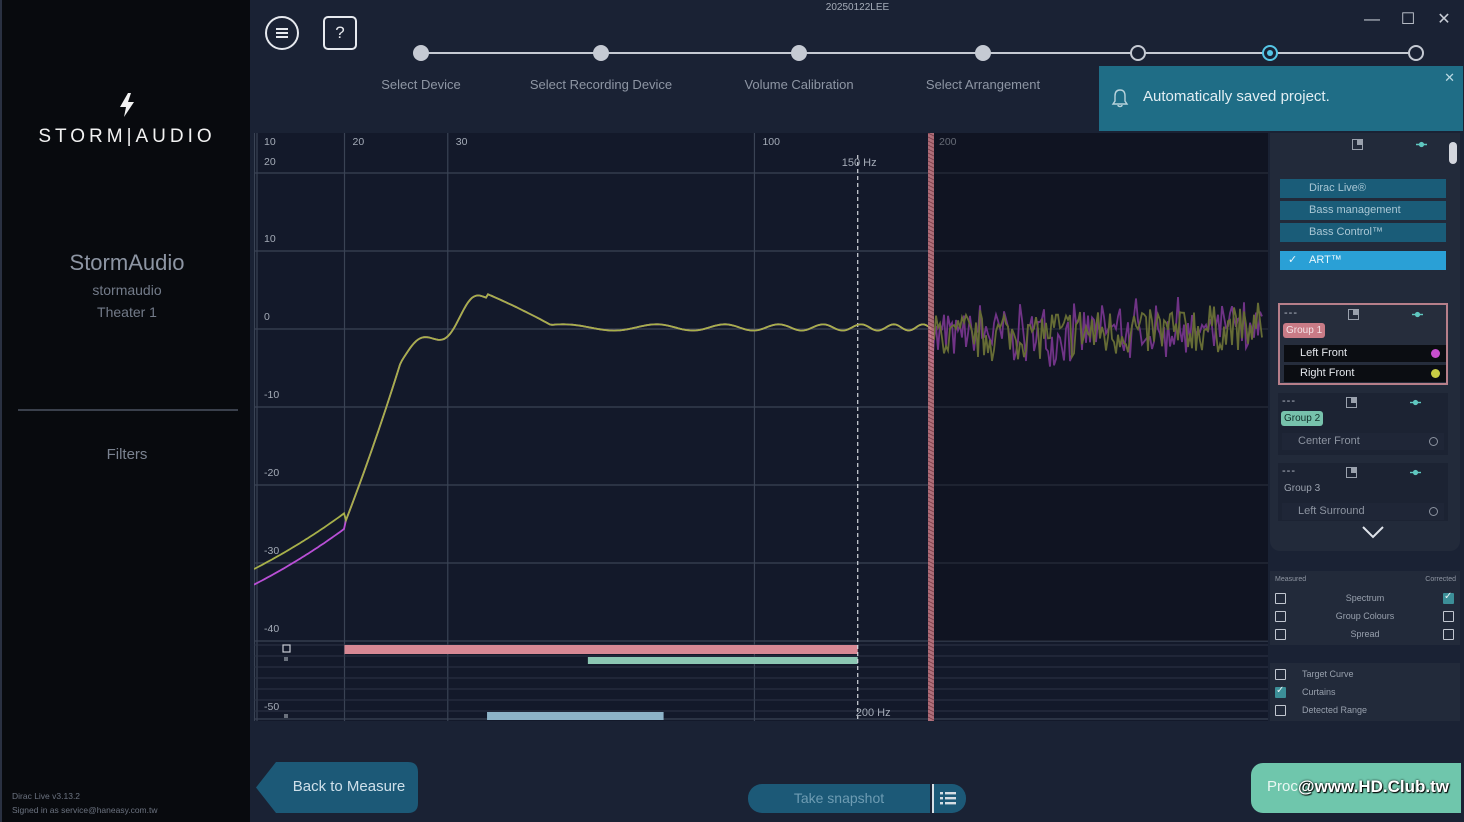 The image size is (1464, 822). Describe the element at coordinates (601, 53) in the screenshot. I see `step-2-dot` at that location.